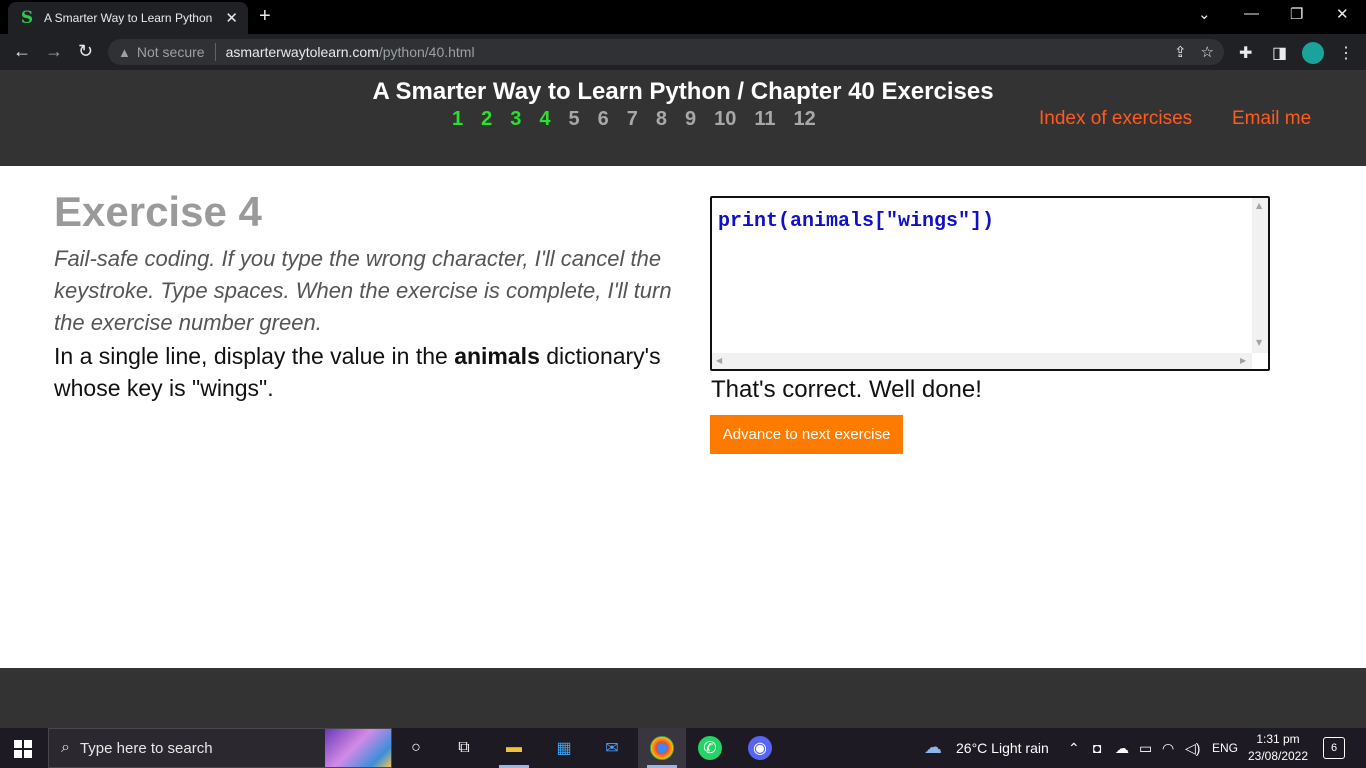 Image resolution: width=1366 pixels, height=768 pixels. I want to click on whatsapp-icon: ✆, so click(710, 748).